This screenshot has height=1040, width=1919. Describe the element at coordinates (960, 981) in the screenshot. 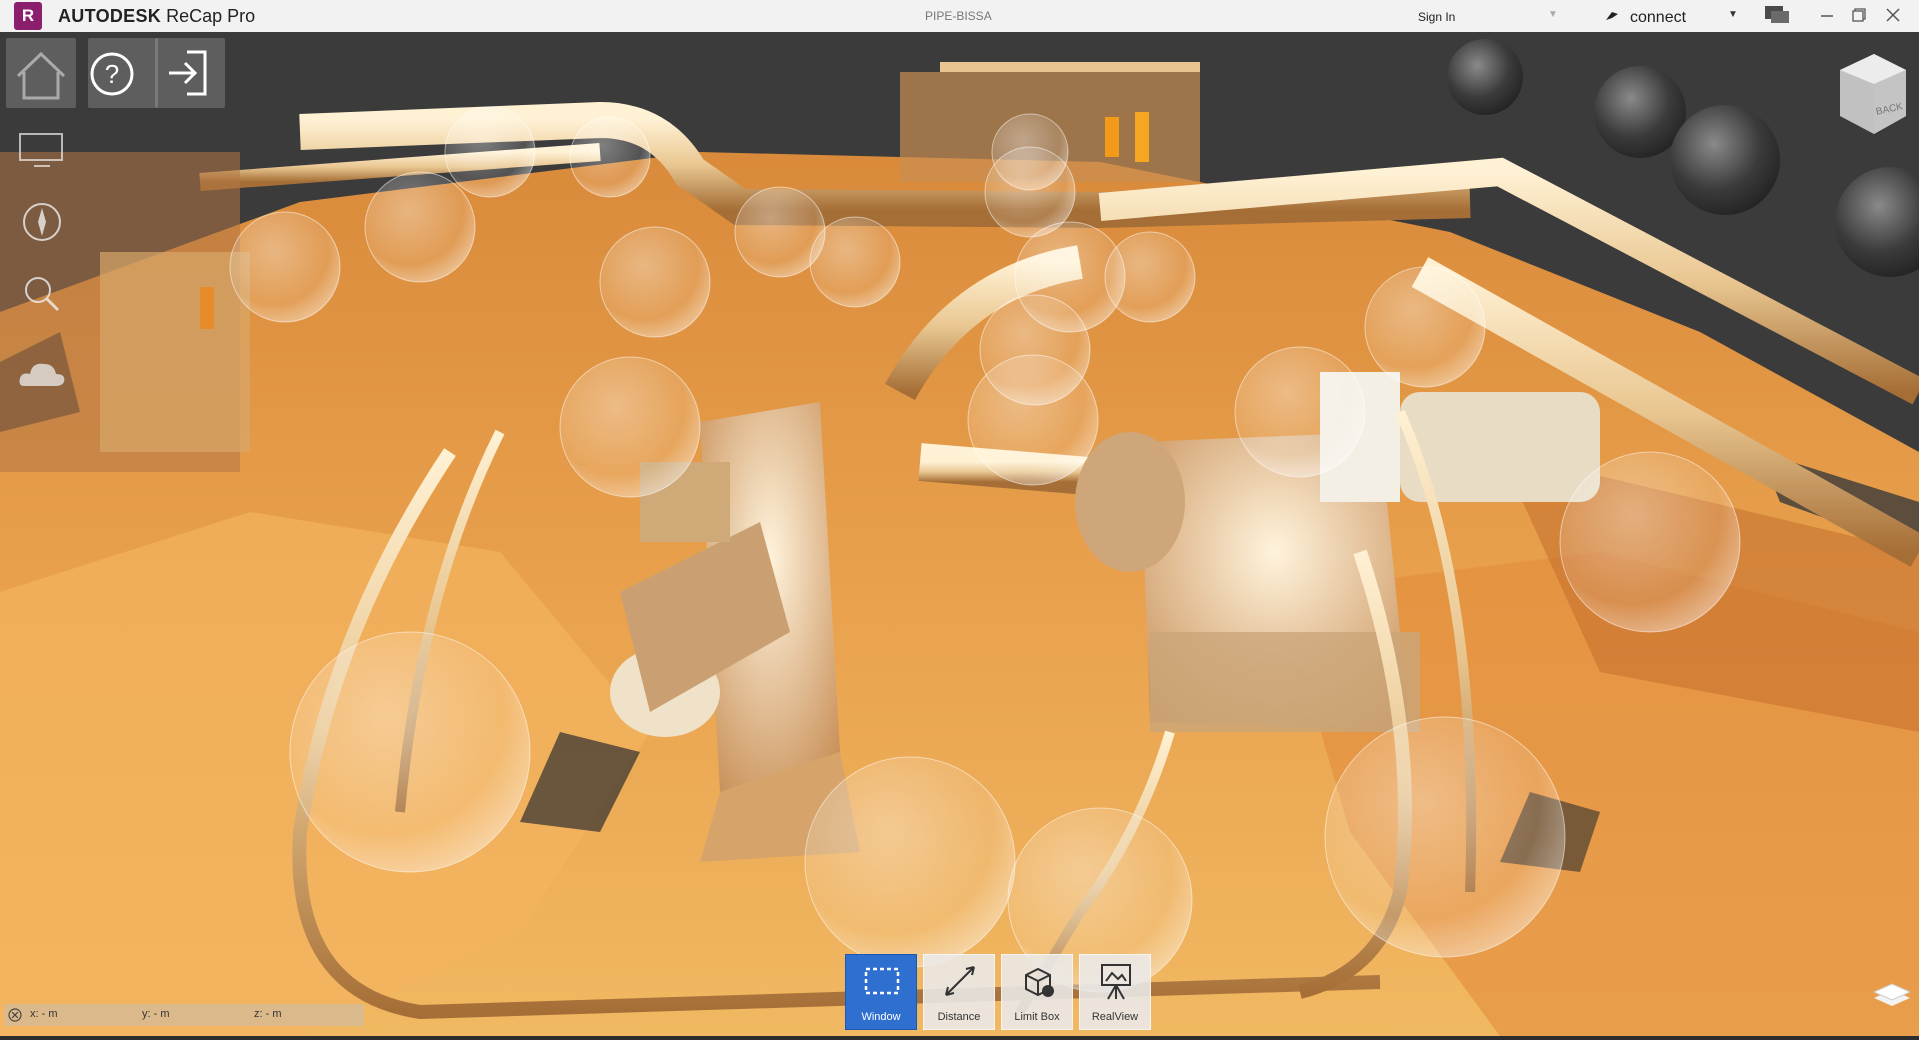

I see `distance-icon` at that location.